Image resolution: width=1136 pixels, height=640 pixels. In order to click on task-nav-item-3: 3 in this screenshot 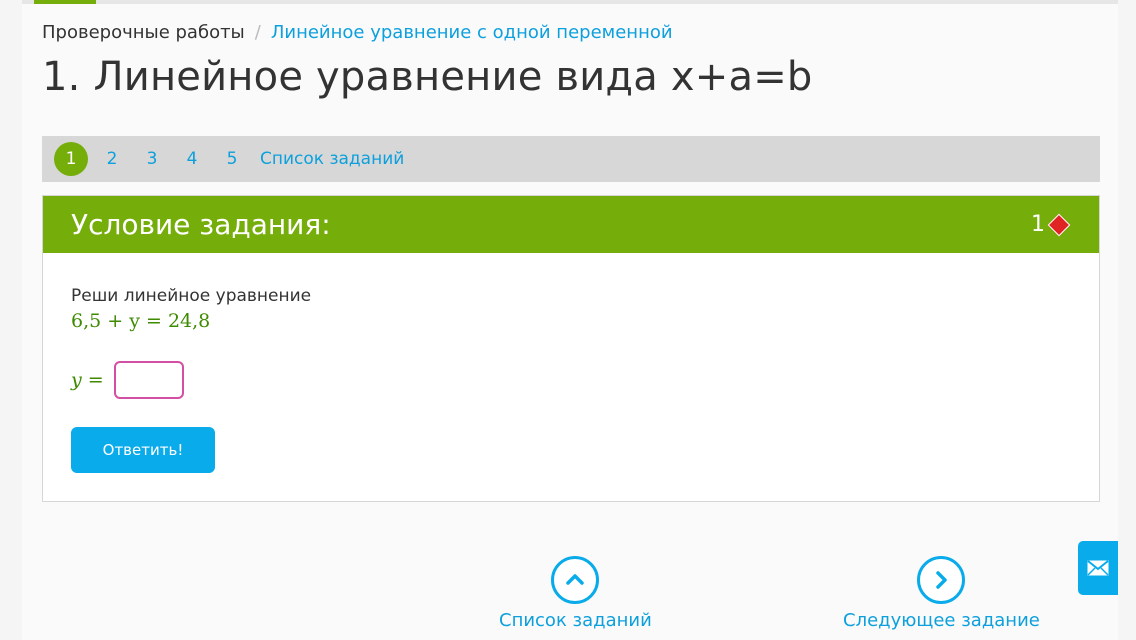, I will do `click(152, 159)`.